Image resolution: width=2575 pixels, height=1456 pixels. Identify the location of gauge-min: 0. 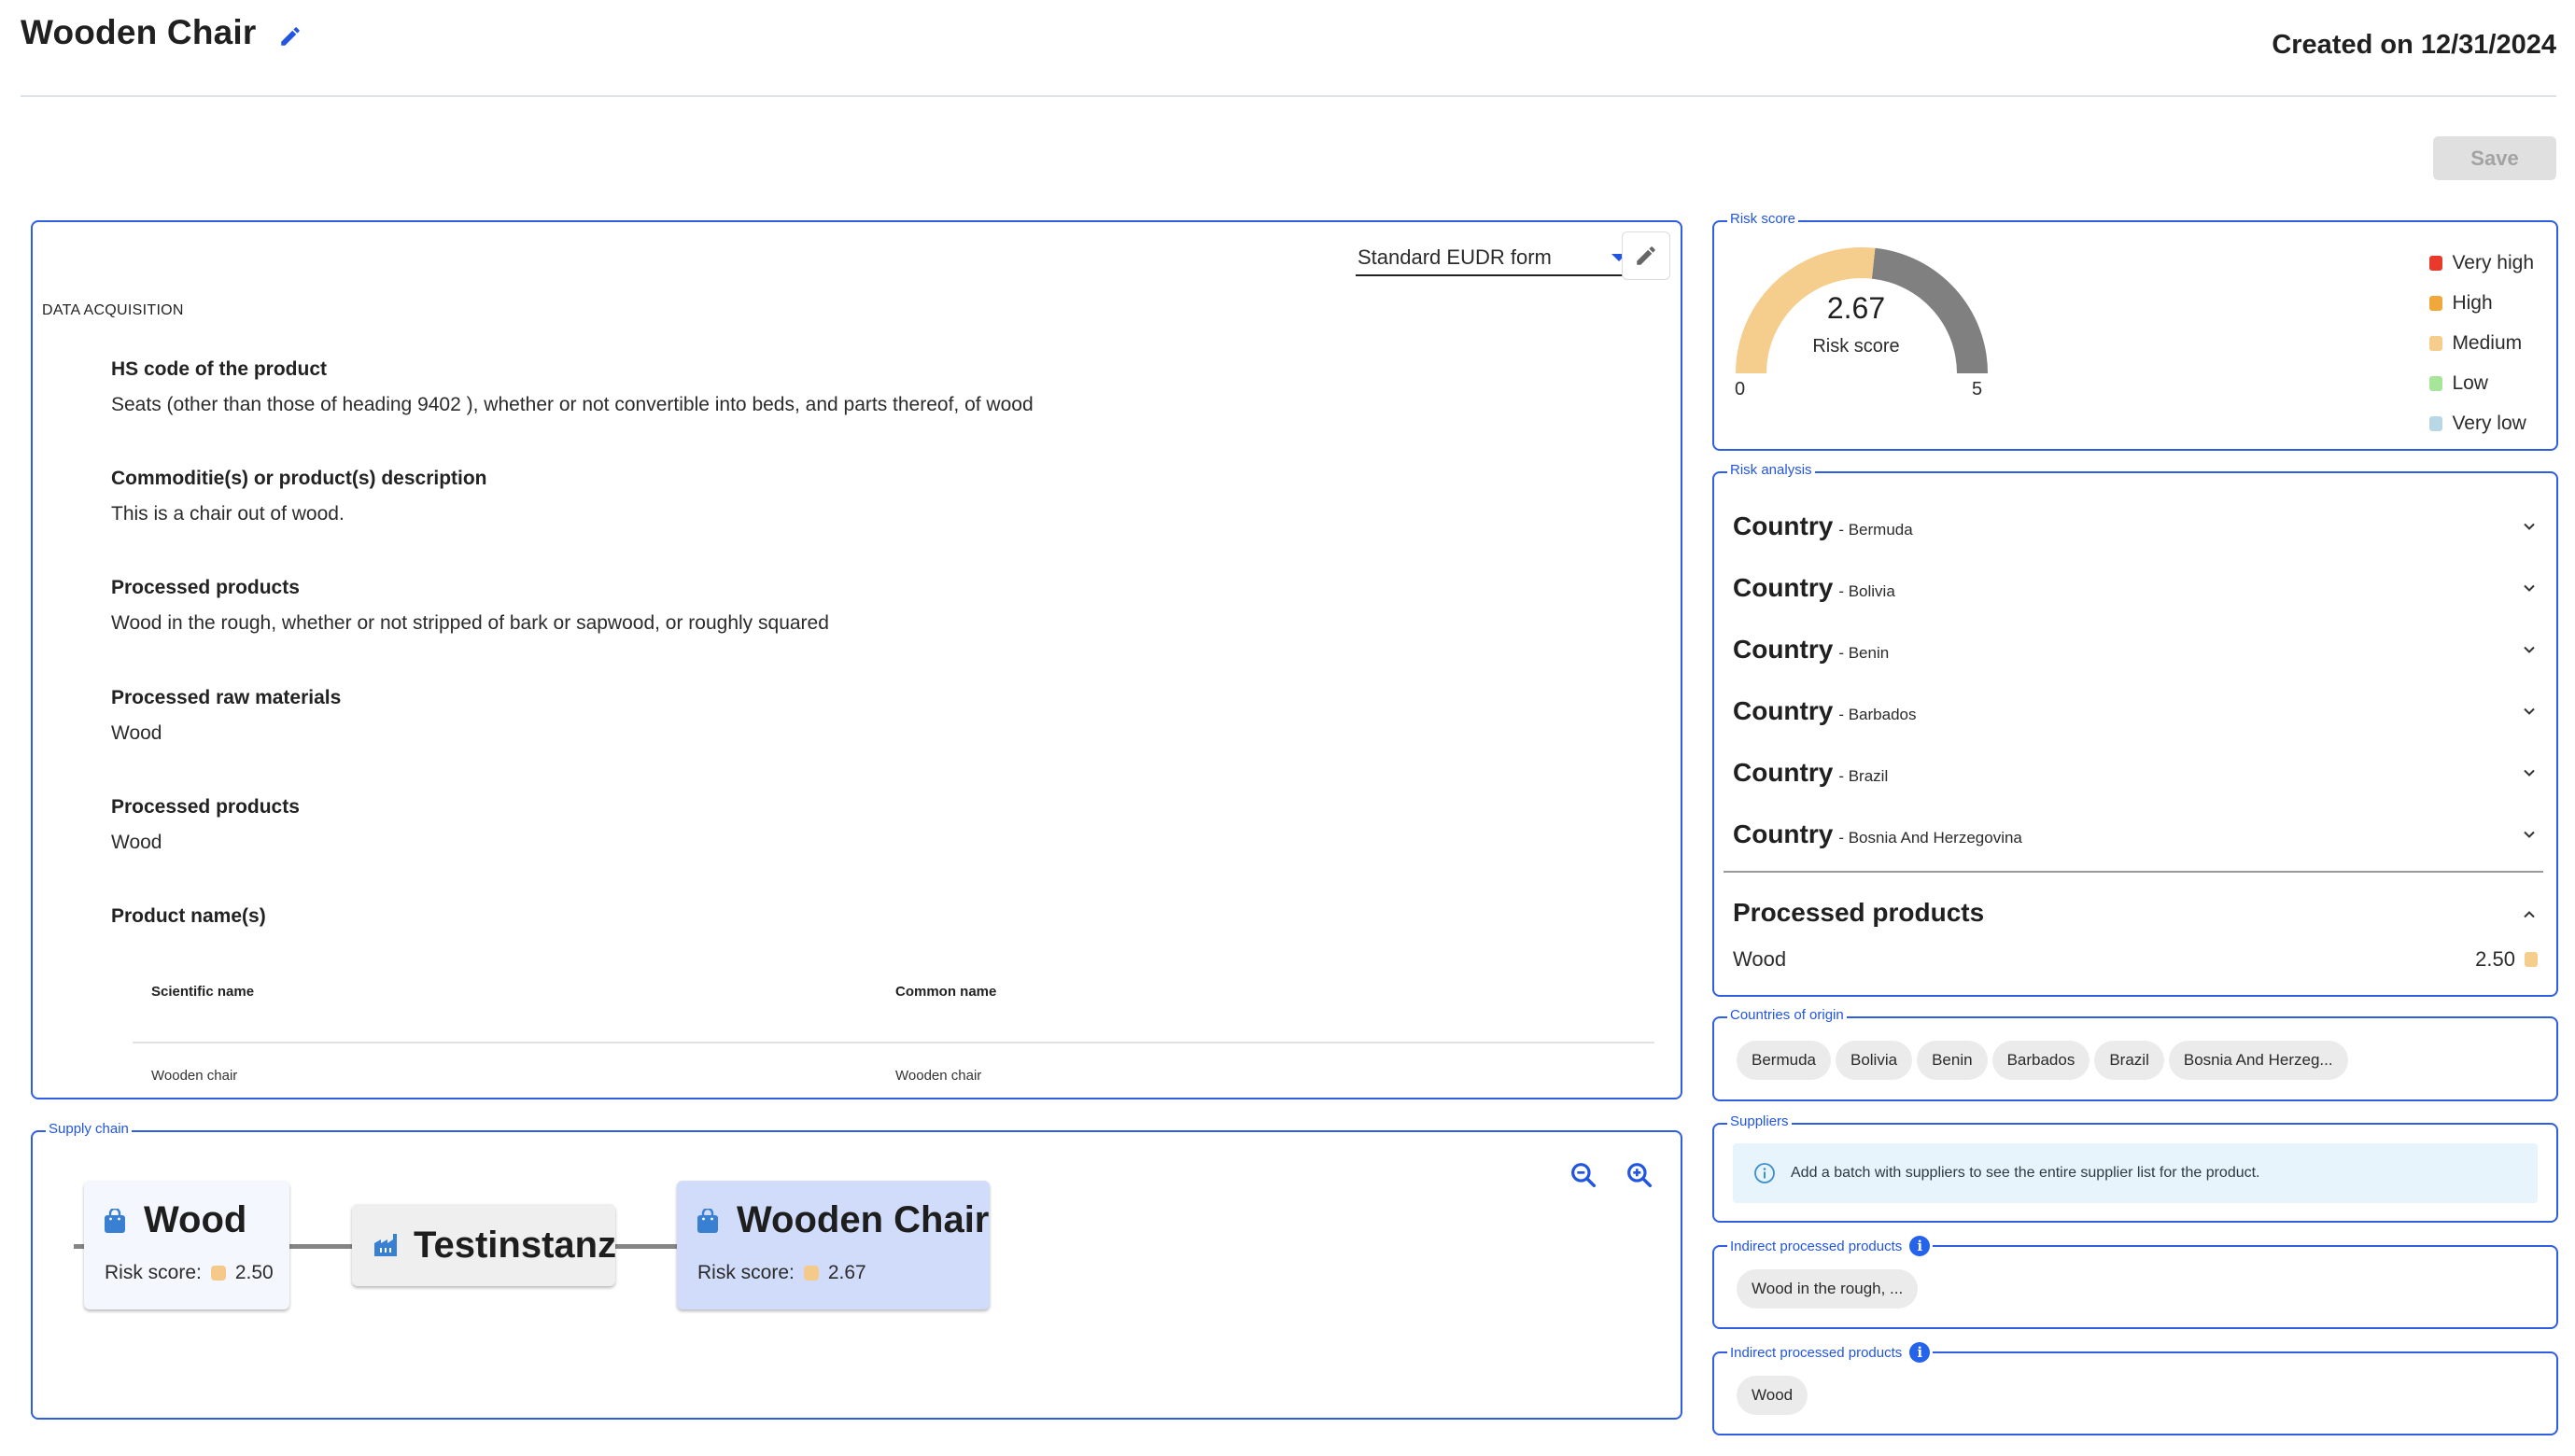
(1741, 389).